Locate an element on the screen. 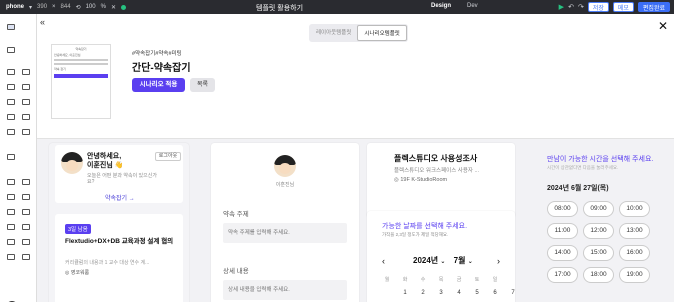 The width and height of the screenshot is (674, 302). grid-icon is located at coordinates (26, 182).